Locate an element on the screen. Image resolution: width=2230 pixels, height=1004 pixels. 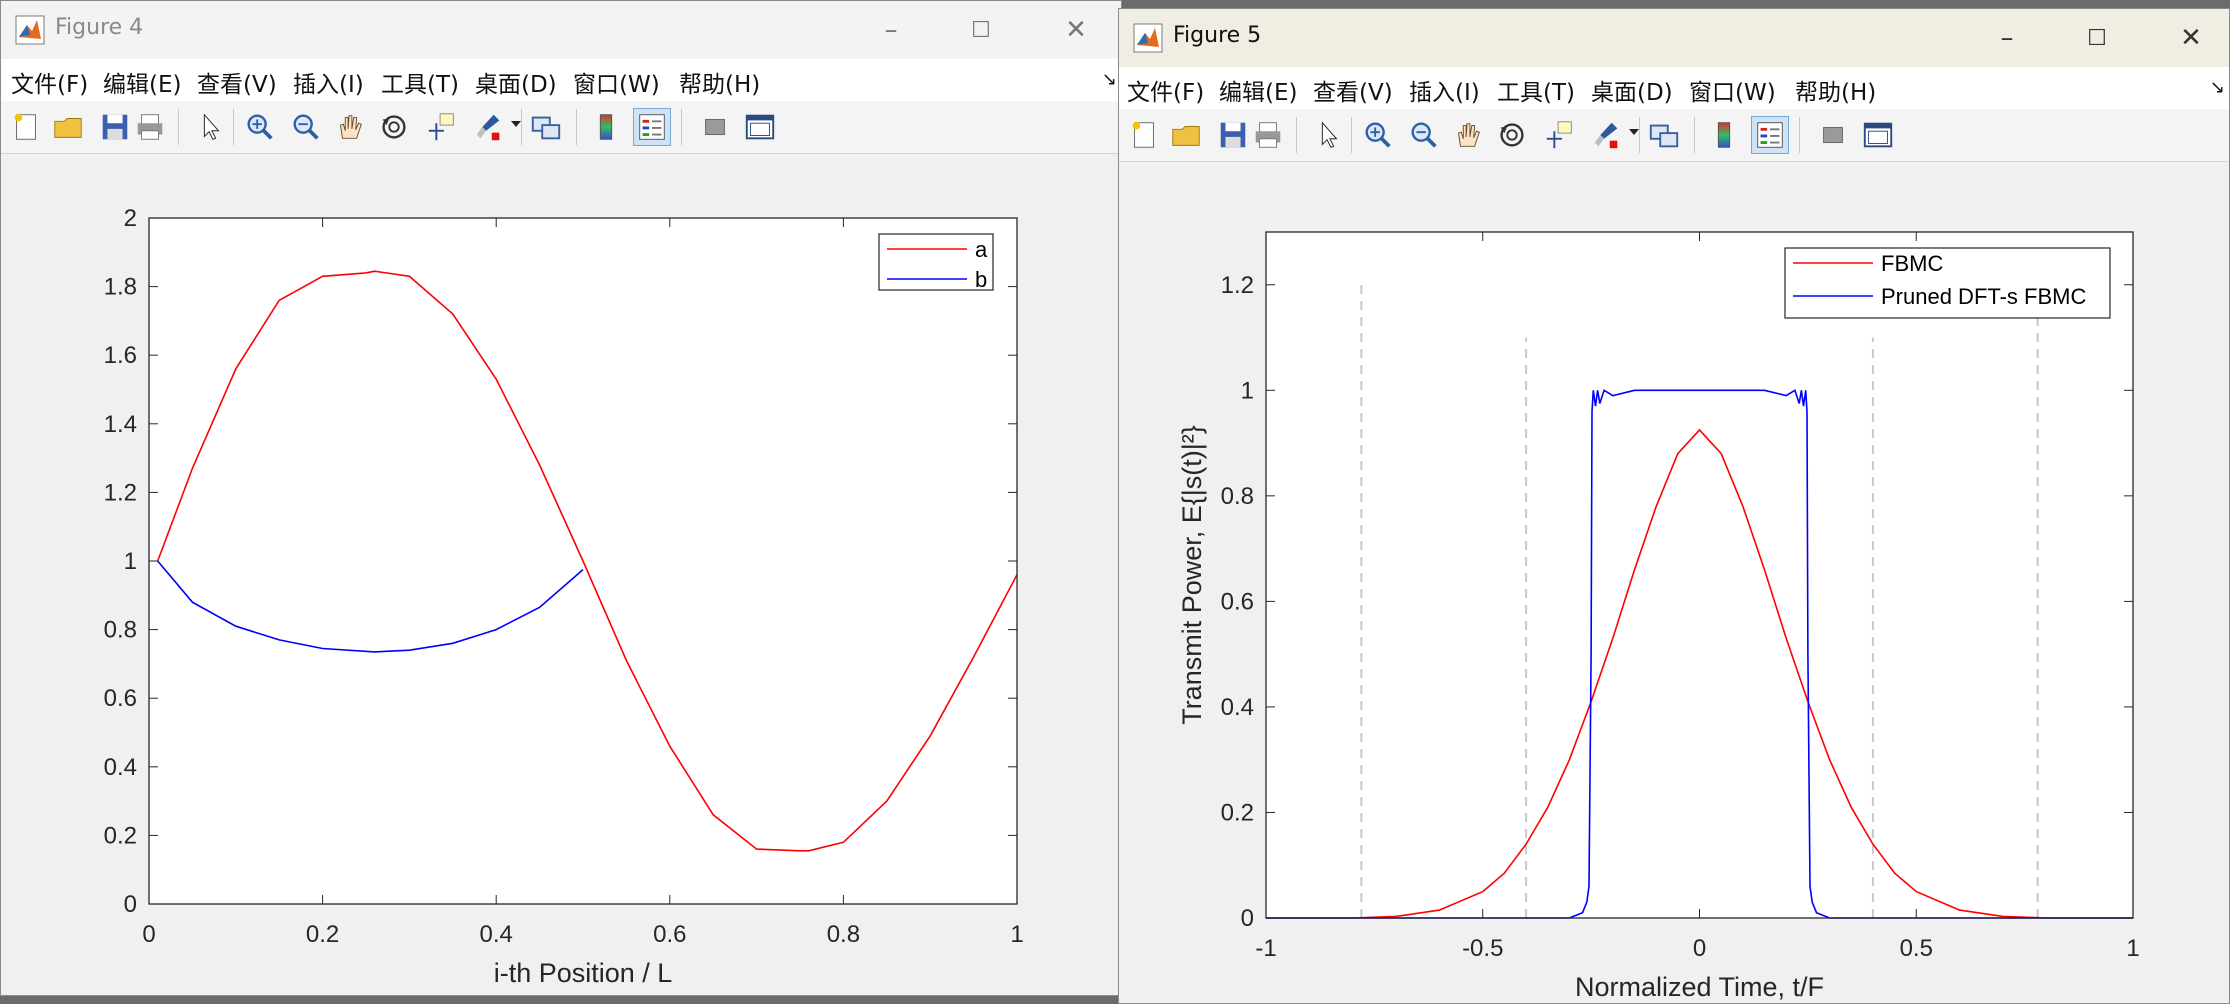
zoom-out-icon is located at coordinates (306, 127).